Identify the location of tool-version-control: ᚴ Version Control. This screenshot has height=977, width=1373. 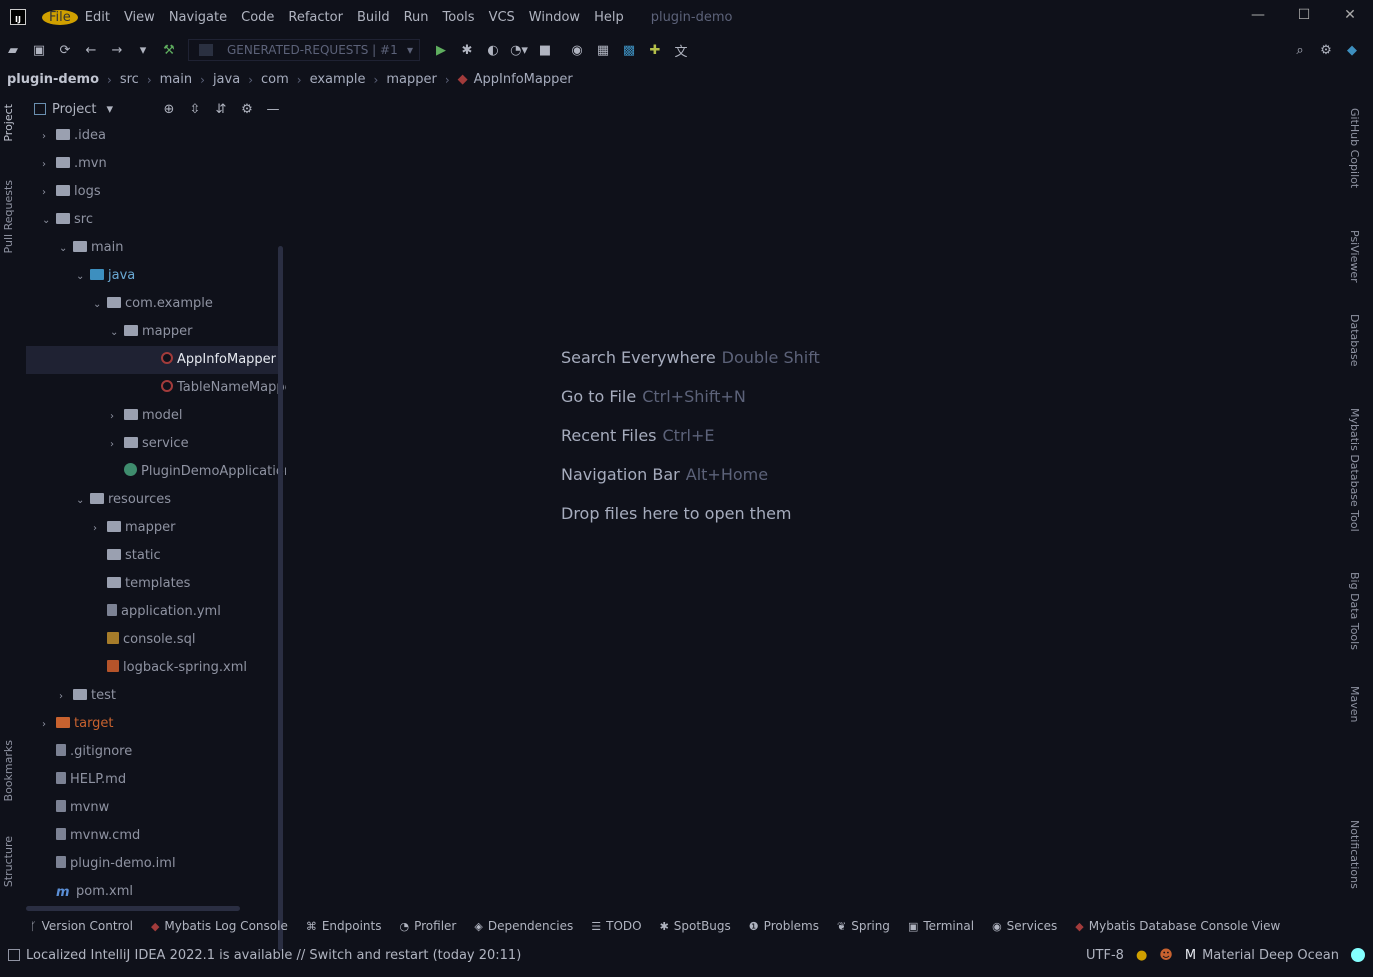
(81, 926).